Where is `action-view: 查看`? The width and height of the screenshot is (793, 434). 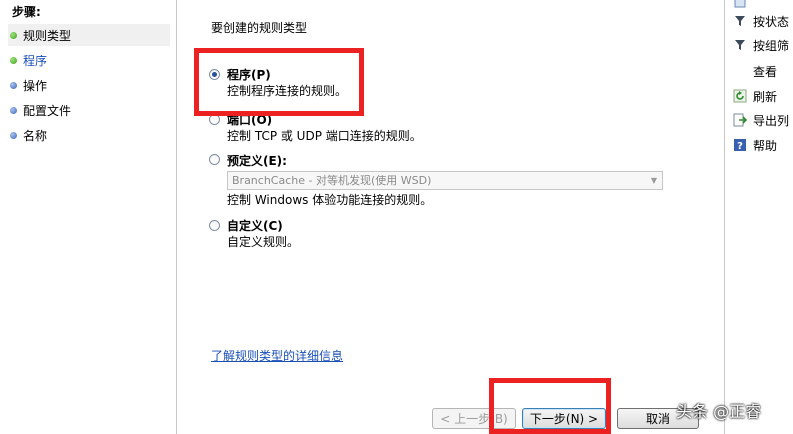
action-view: 查看 is located at coordinates (759, 71).